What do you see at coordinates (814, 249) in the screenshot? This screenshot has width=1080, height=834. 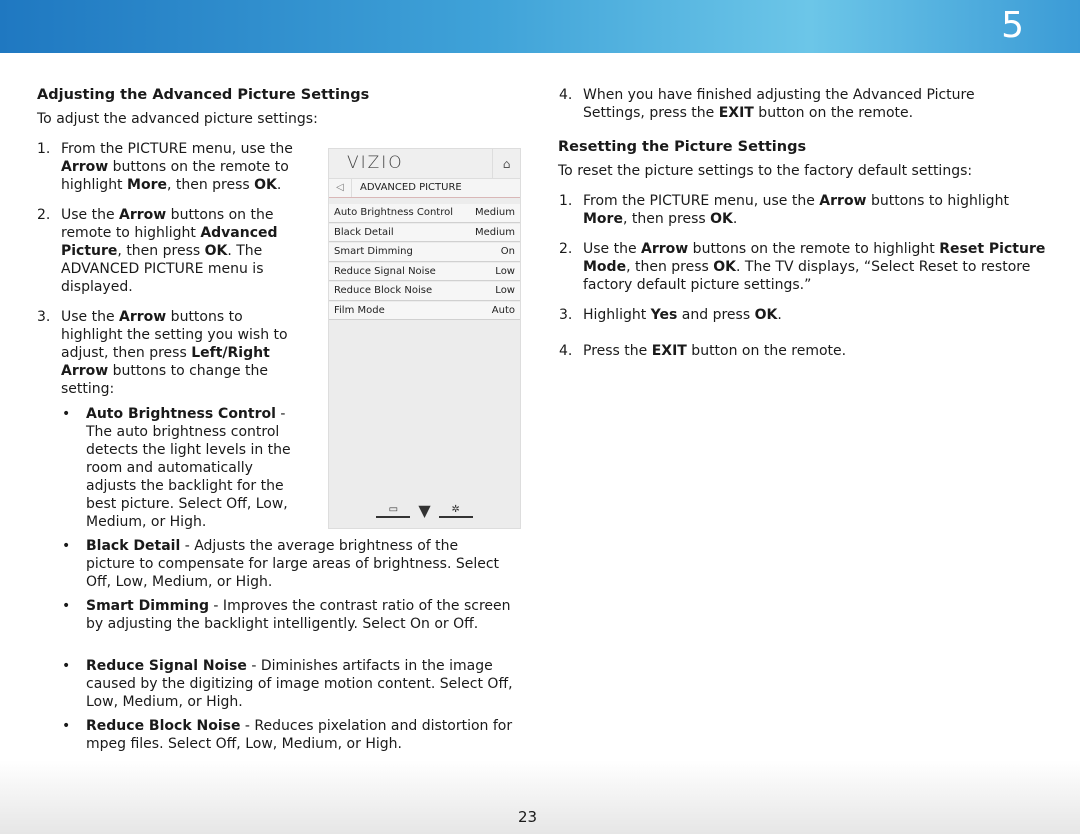 I see `text-run: buttons on the remote to highlight` at bounding box center [814, 249].